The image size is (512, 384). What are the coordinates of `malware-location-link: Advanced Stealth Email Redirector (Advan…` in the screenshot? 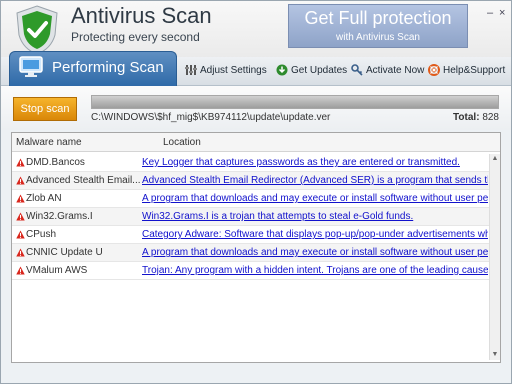 It's located at (315, 180).